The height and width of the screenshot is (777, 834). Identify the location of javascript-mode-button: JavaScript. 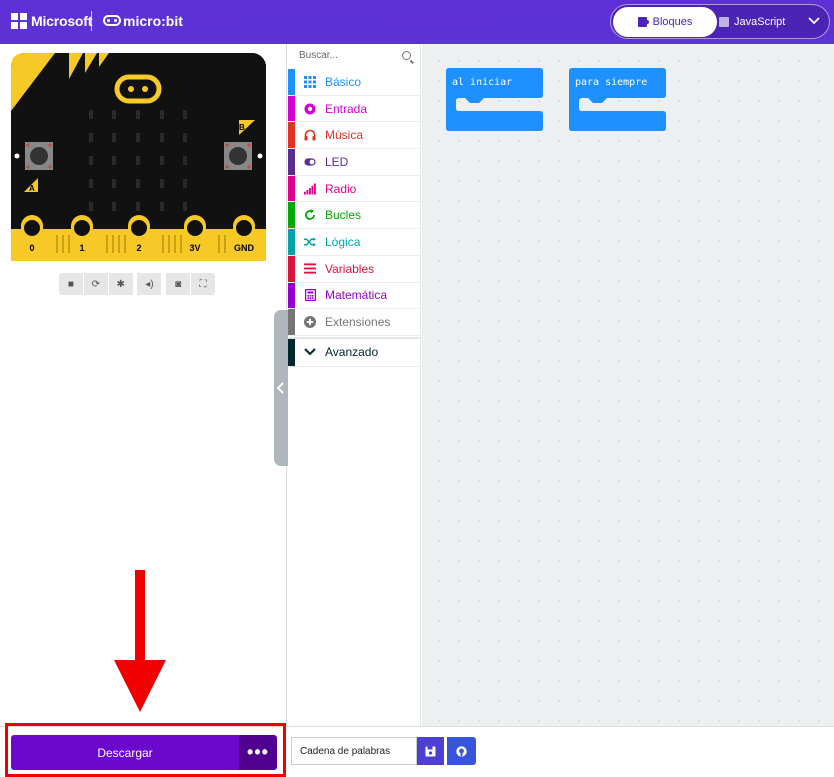
(760, 22).